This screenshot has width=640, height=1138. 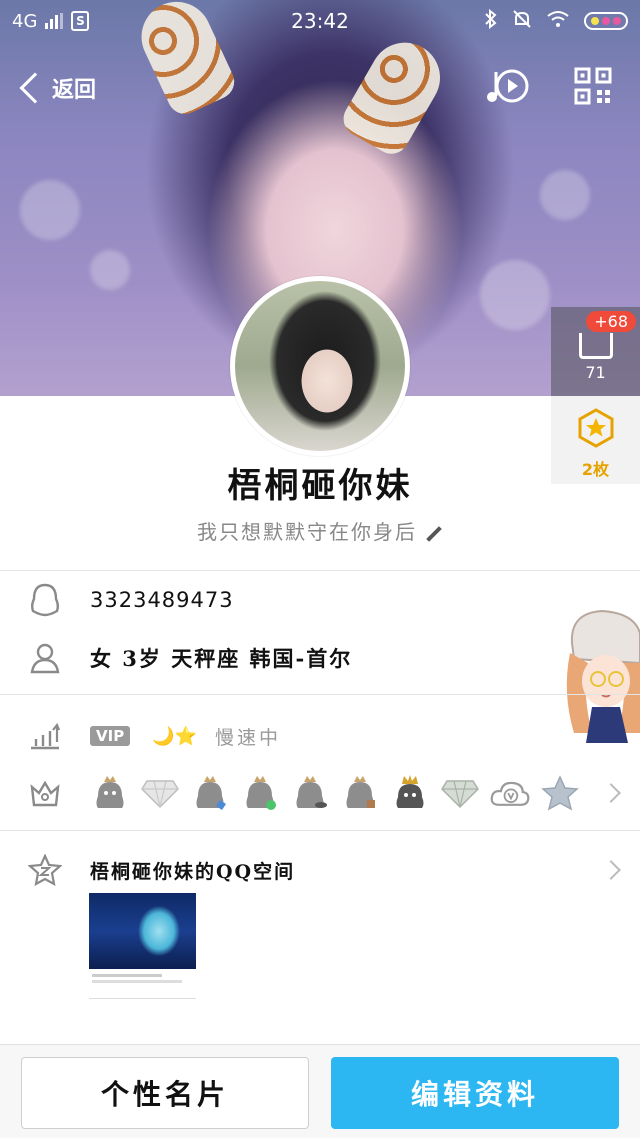 What do you see at coordinates (510, 793) in the screenshot?
I see `cloud-v-badge-icon` at bounding box center [510, 793].